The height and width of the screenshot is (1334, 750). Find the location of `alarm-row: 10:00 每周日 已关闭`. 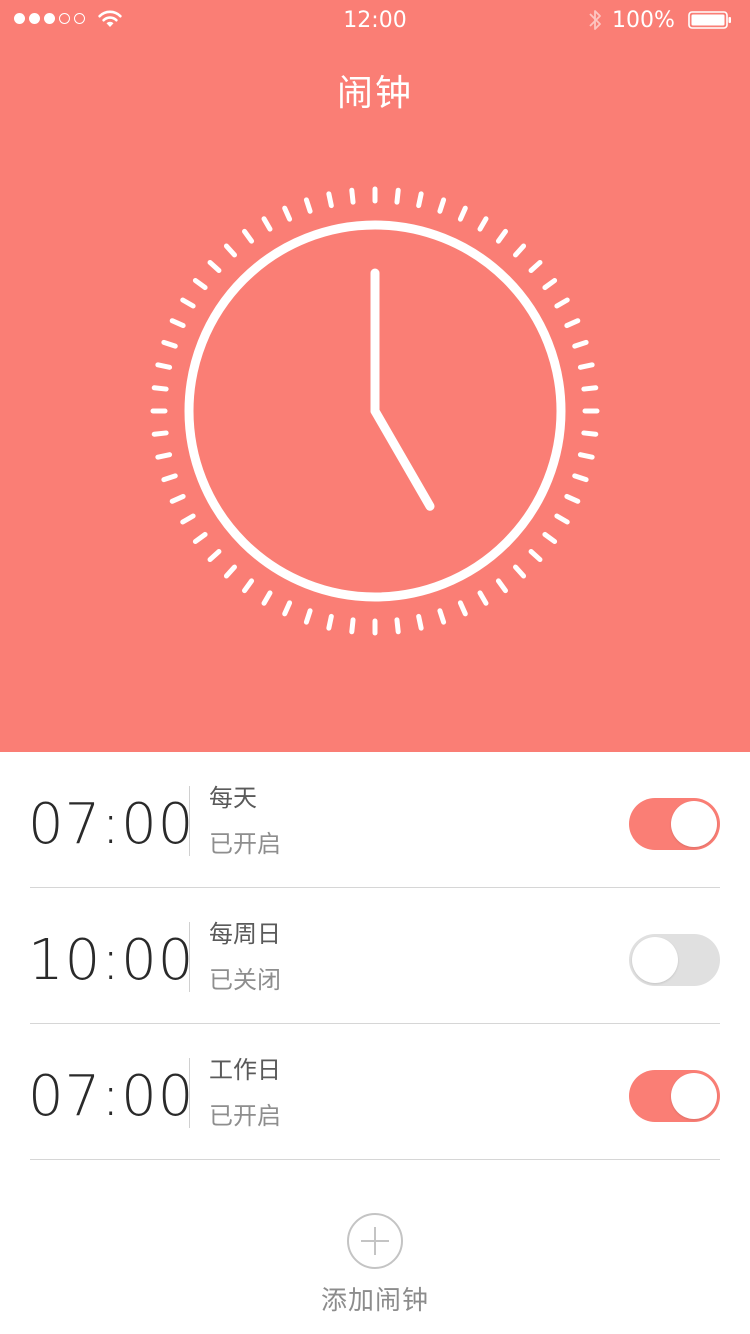

alarm-row: 10:00 每周日 已关闭 is located at coordinates (375, 956).